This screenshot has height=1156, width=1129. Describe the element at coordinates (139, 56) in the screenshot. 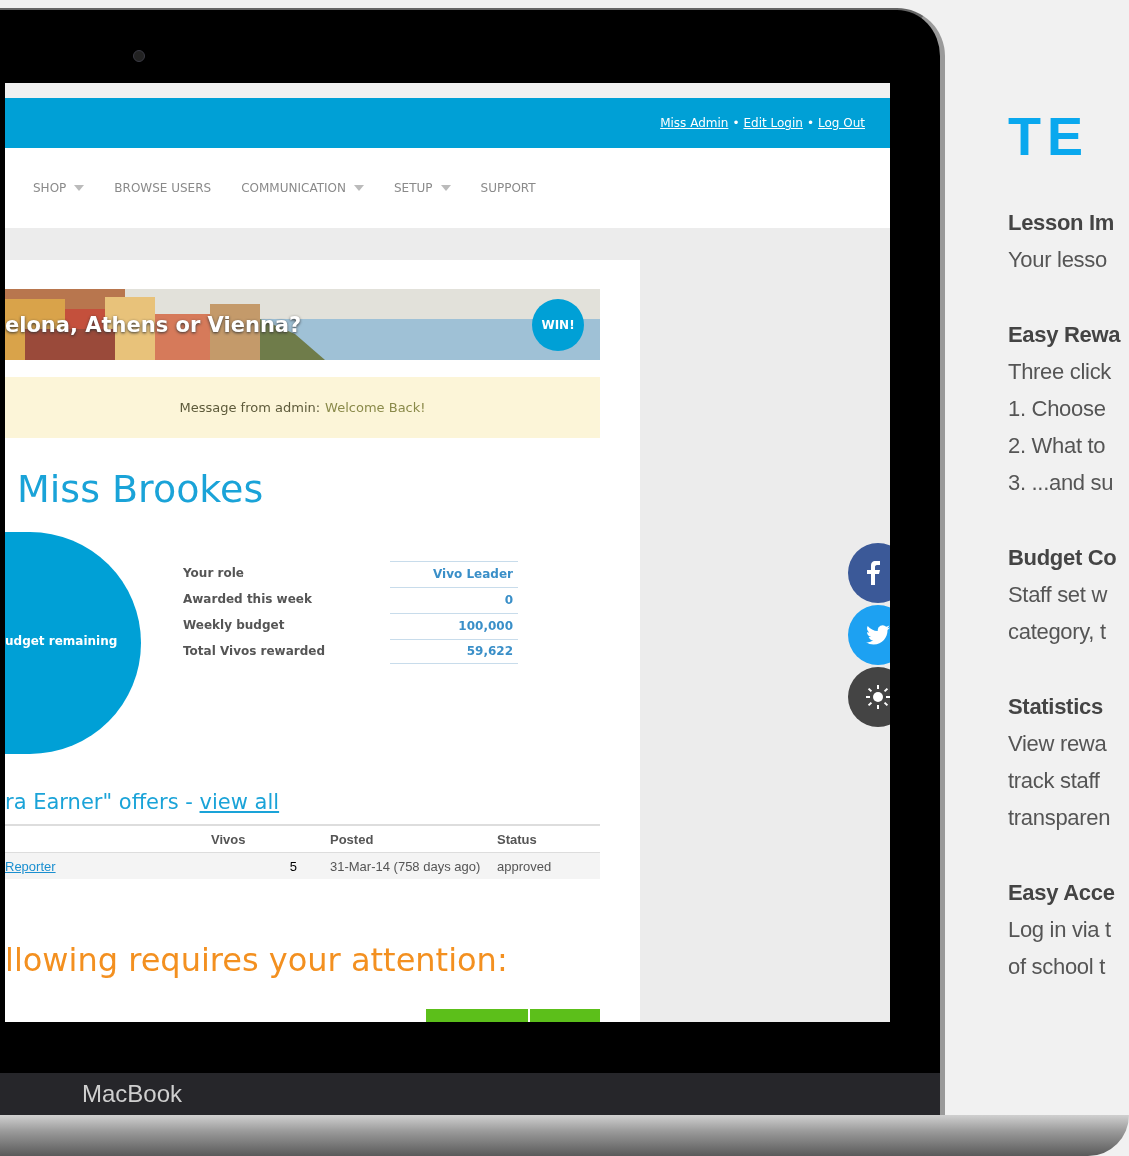

I see `camera-icon` at that location.